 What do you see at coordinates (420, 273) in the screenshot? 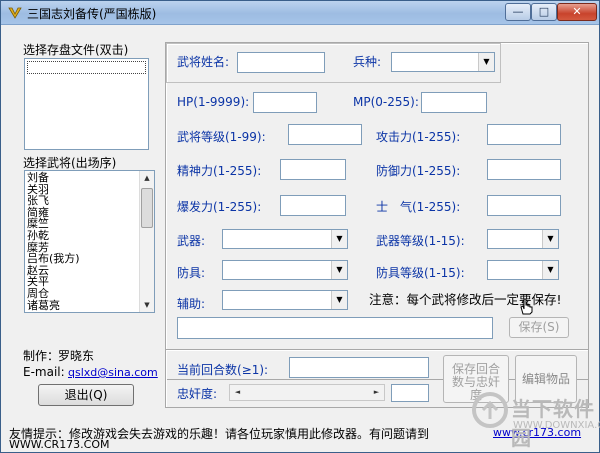
I see `armor-level-label: 防具等级(1-15):` at bounding box center [420, 273].